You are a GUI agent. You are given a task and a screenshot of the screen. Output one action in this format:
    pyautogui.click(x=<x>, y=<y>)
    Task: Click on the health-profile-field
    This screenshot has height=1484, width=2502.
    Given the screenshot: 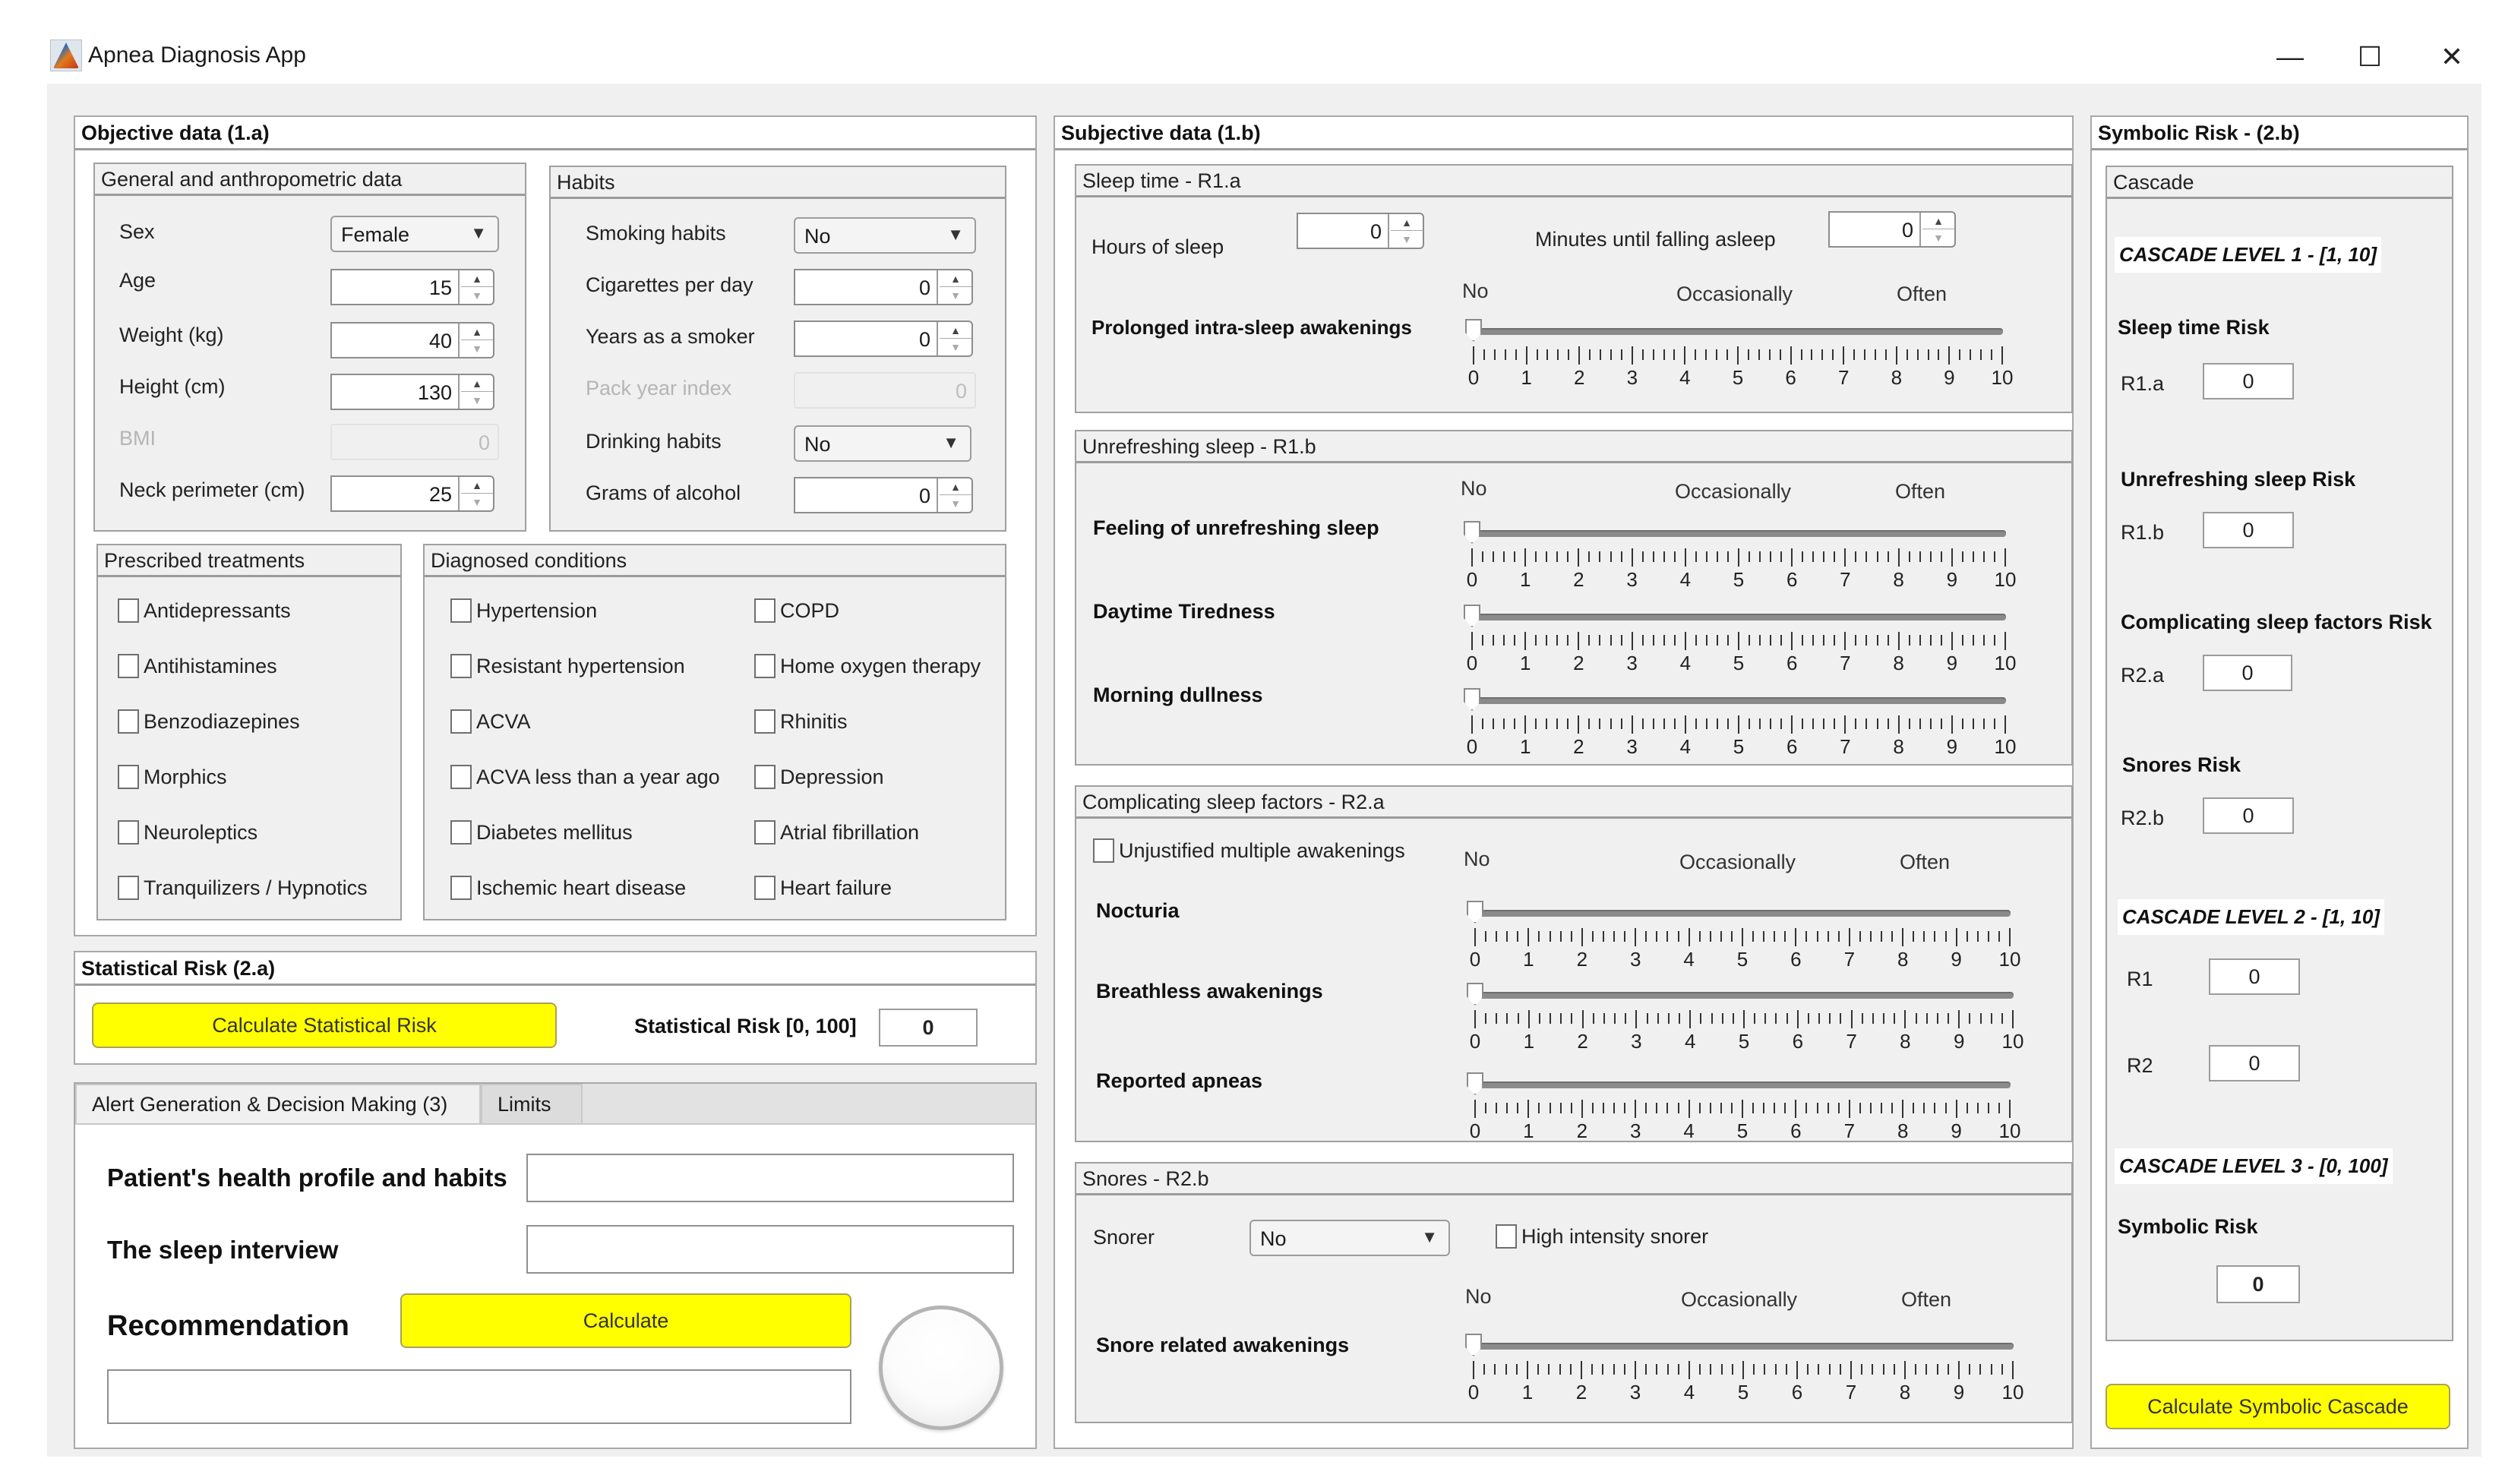 What is the action you would take?
    pyautogui.click(x=770, y=1178)
    